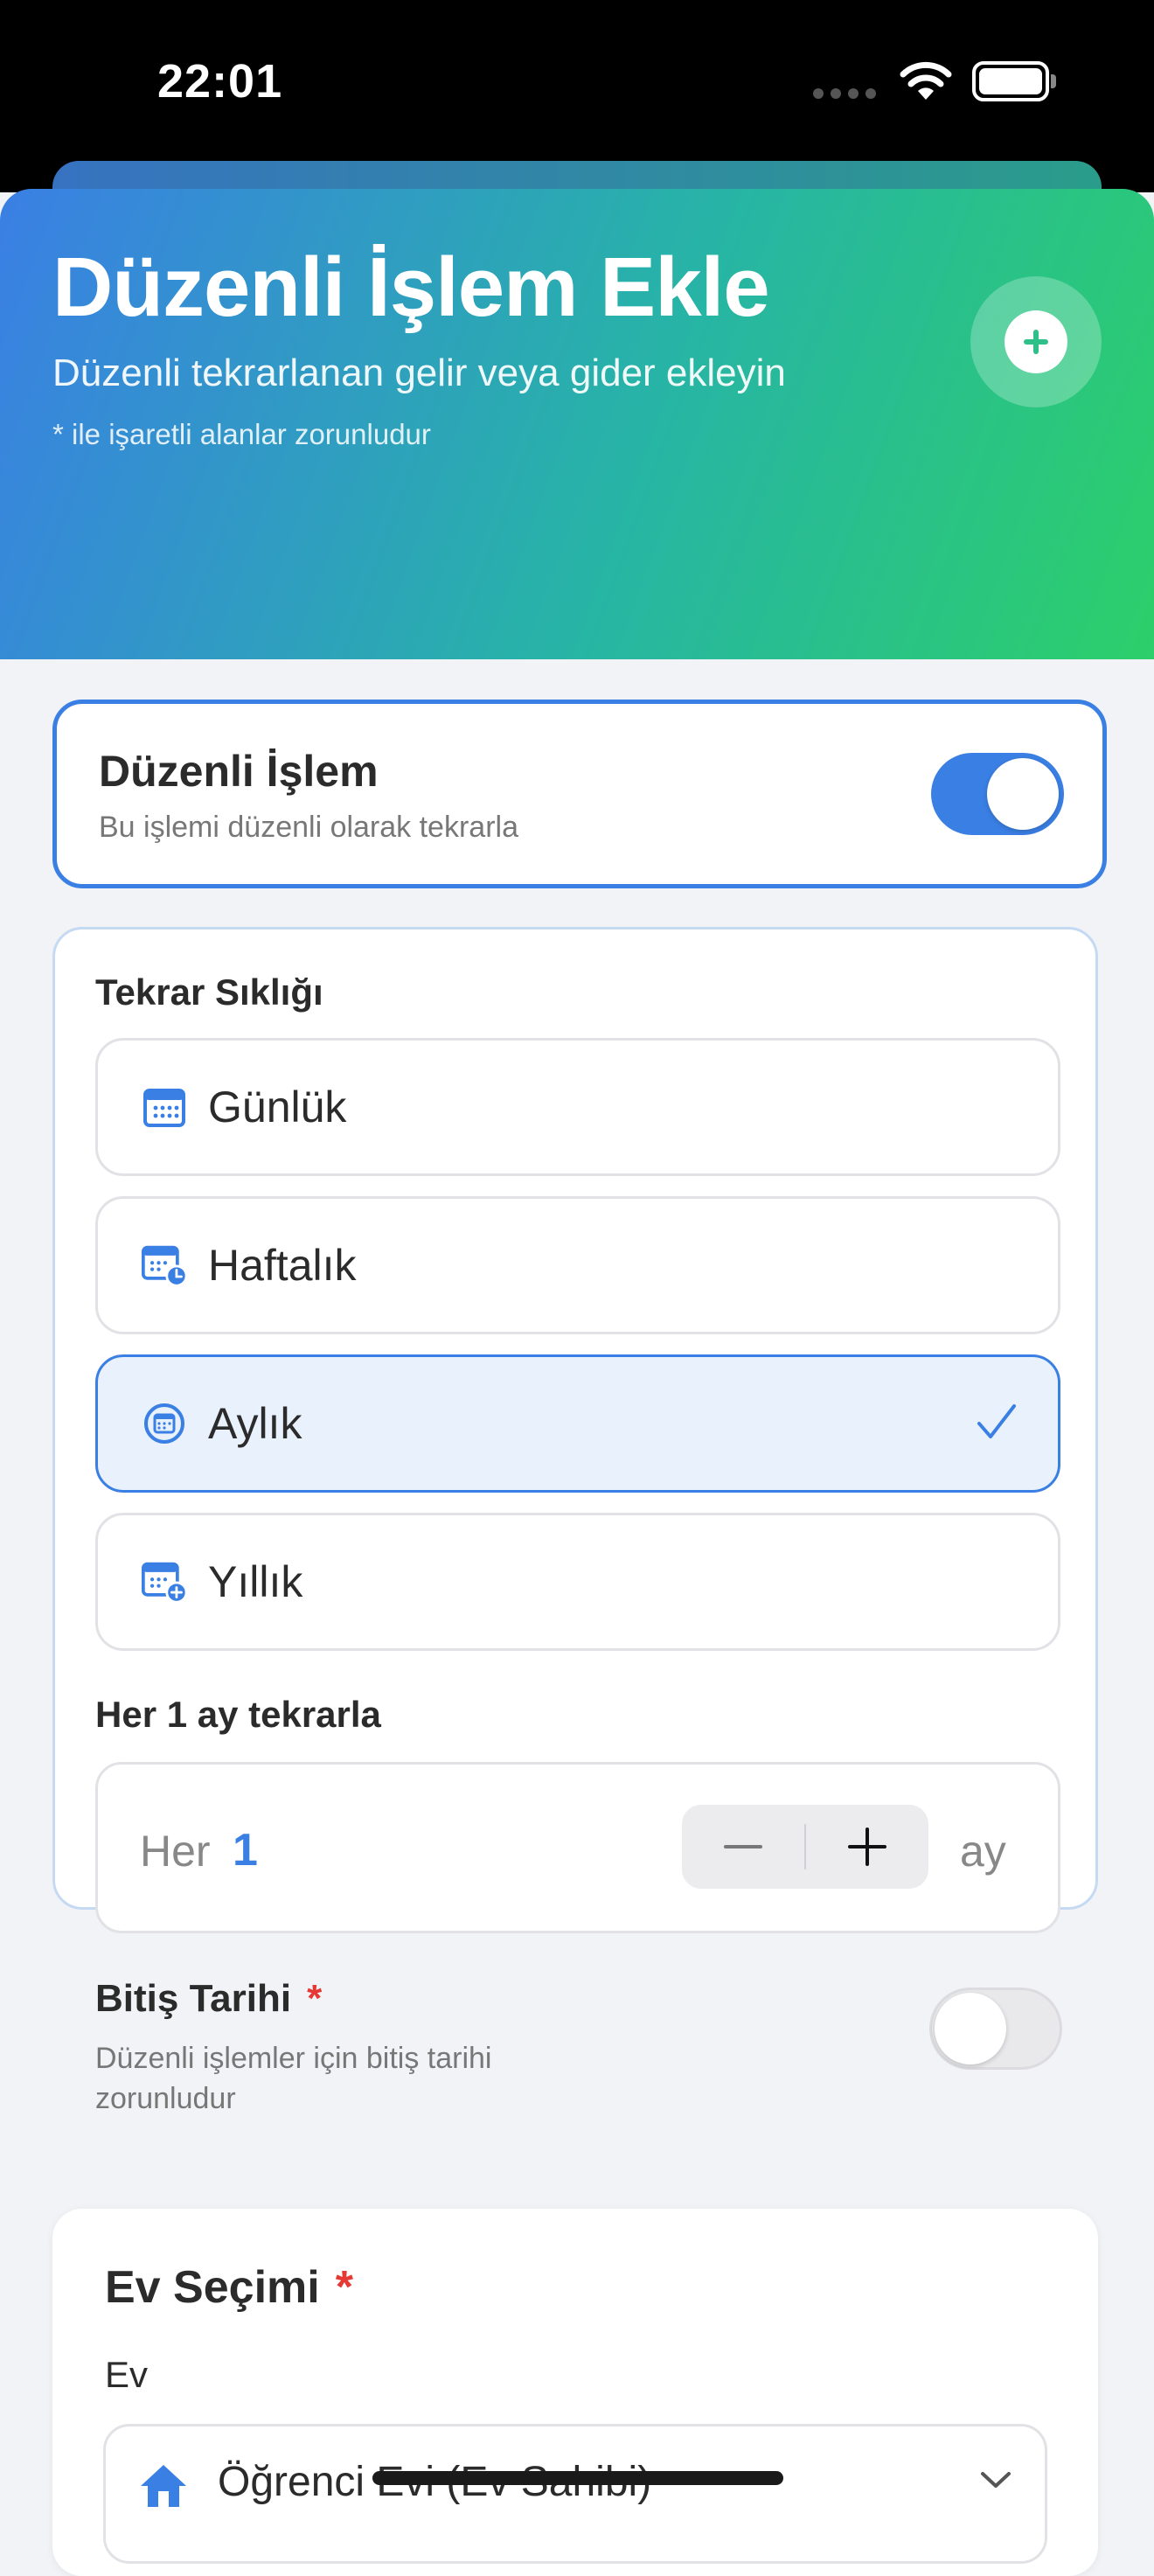 This screenshot has width=1154, height=2576. Describe the element at coordinates (844, 93) in the screenshot. I see `signal-dots-icon` at that location.